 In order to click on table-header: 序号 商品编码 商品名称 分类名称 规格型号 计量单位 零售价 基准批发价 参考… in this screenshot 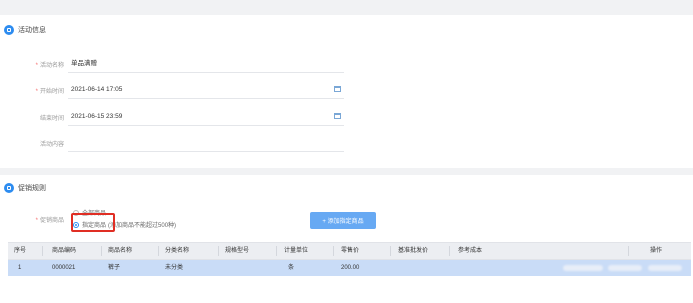, I will do `click(349, 251)`.